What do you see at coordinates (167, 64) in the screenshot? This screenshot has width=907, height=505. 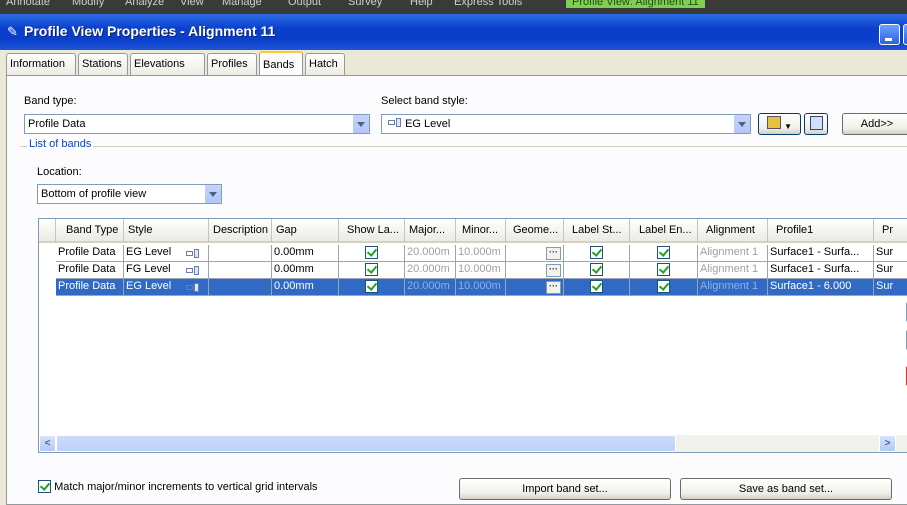 I see `tab-elevations: Elevations` at bounding box center [167, 64].